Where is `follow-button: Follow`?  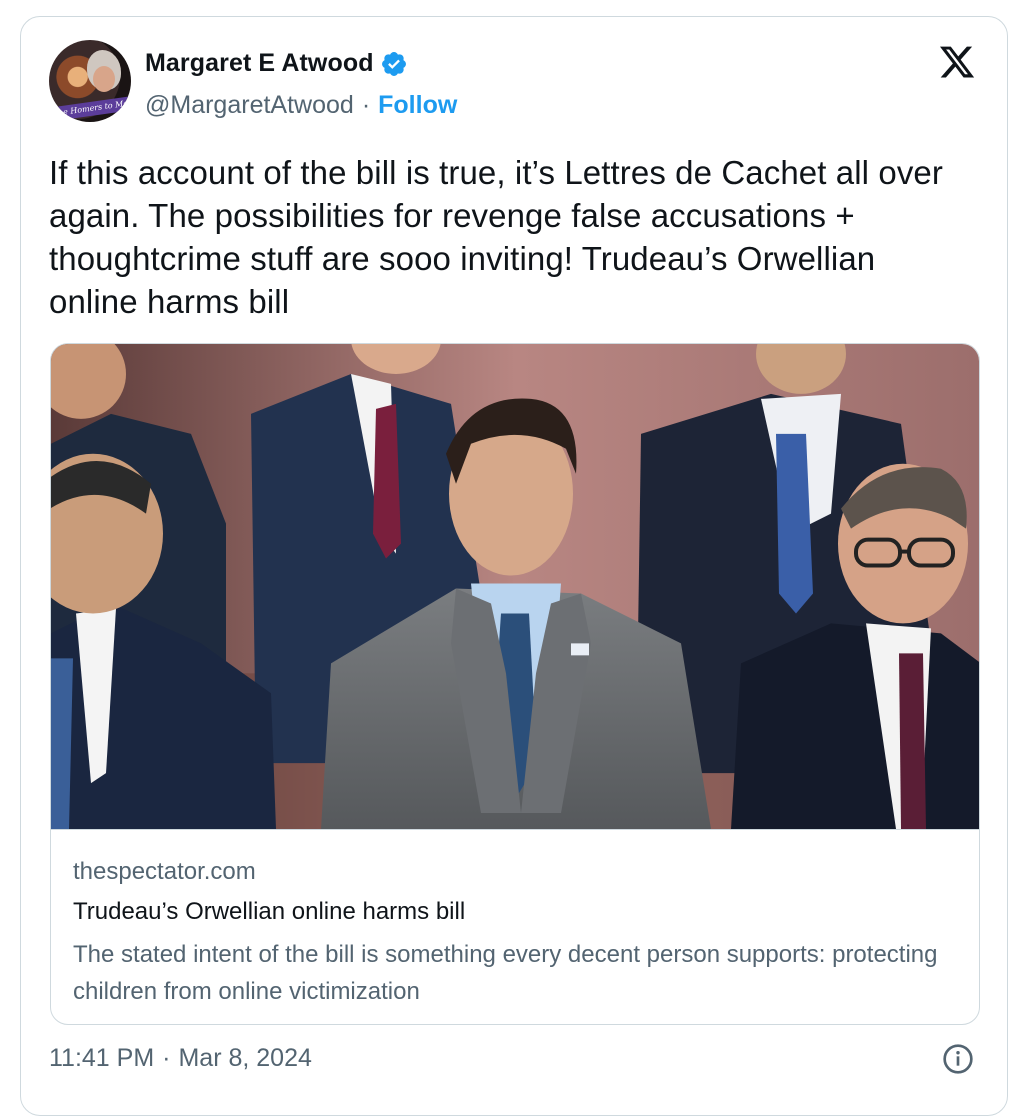 follow-button: Follow is located at coordinates (417, 105).